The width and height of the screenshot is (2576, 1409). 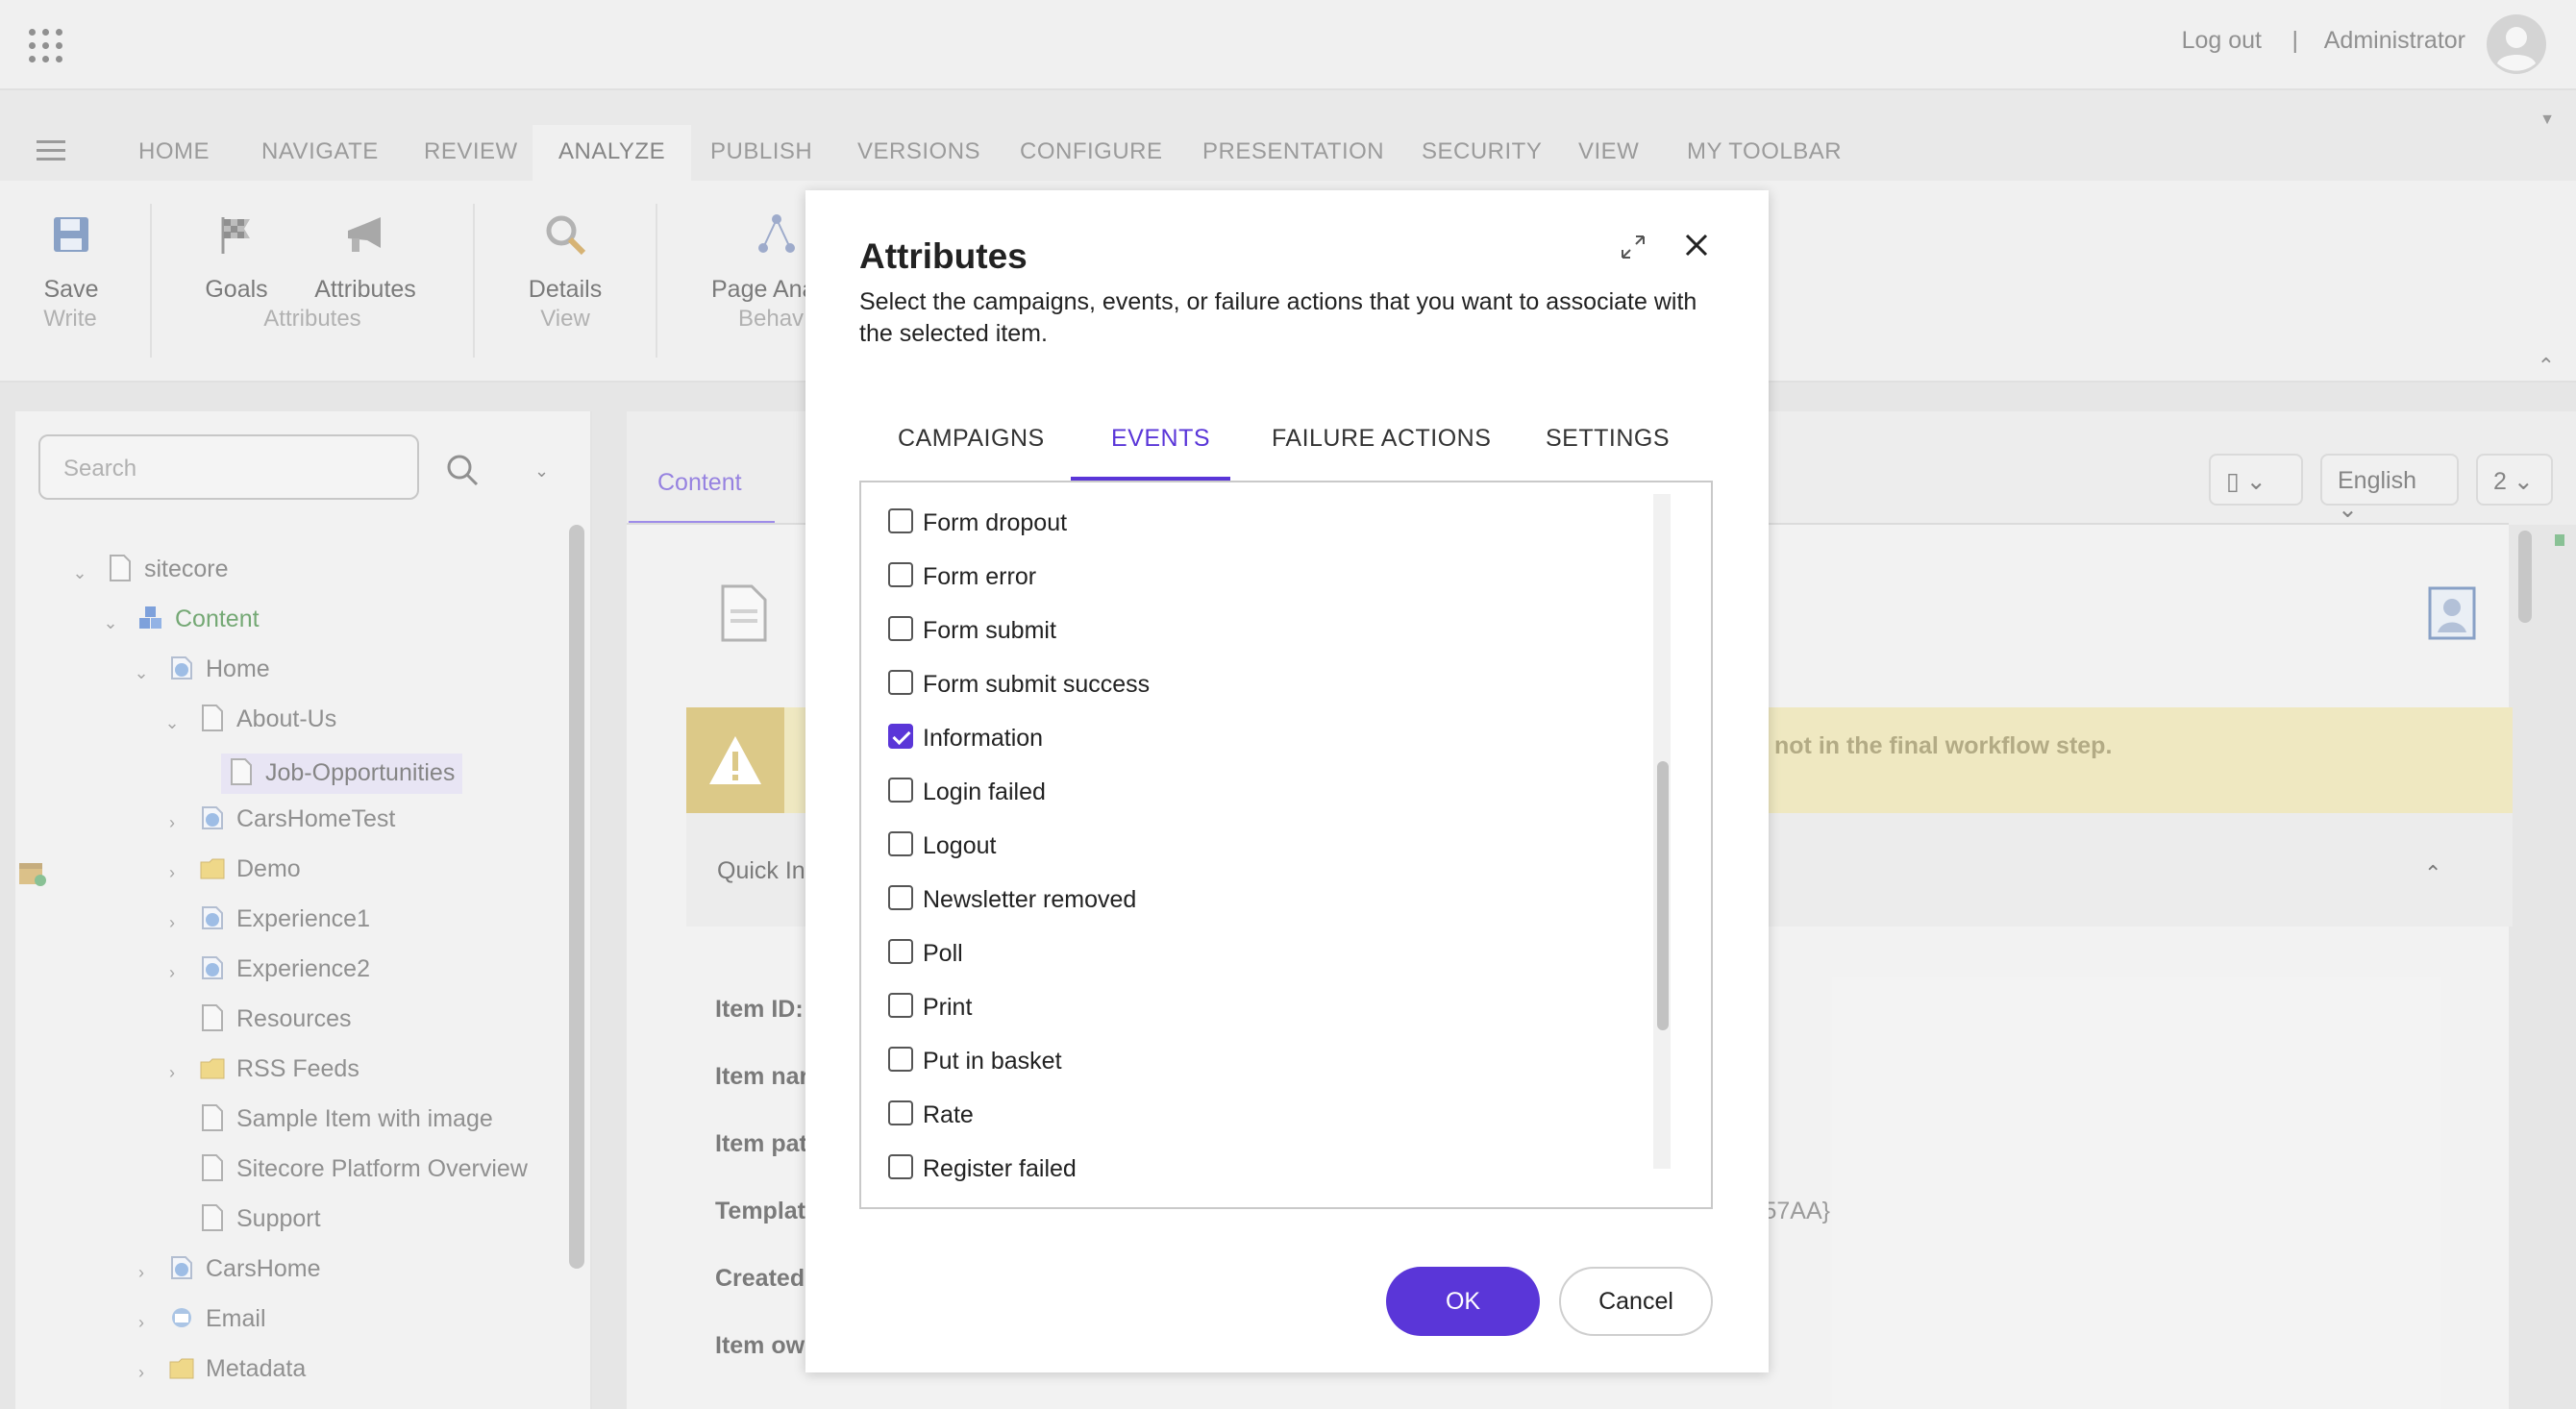 What do you see at coordinates (949, 1114) in the screenshot?
I see `event-label: Rate` at bounding box center [949, 1114].